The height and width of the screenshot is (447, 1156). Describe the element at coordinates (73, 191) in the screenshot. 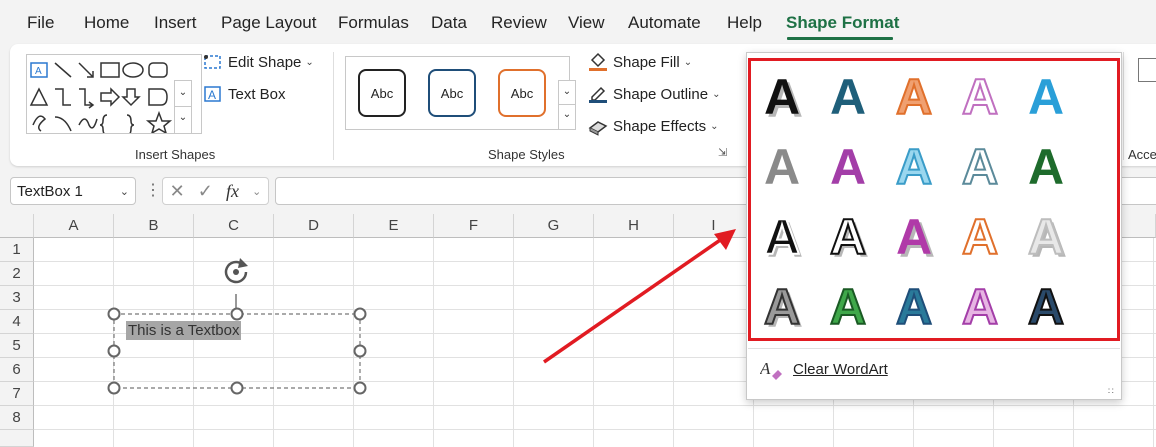

I see `name-box: TextBox 1 ⌄` at that location.